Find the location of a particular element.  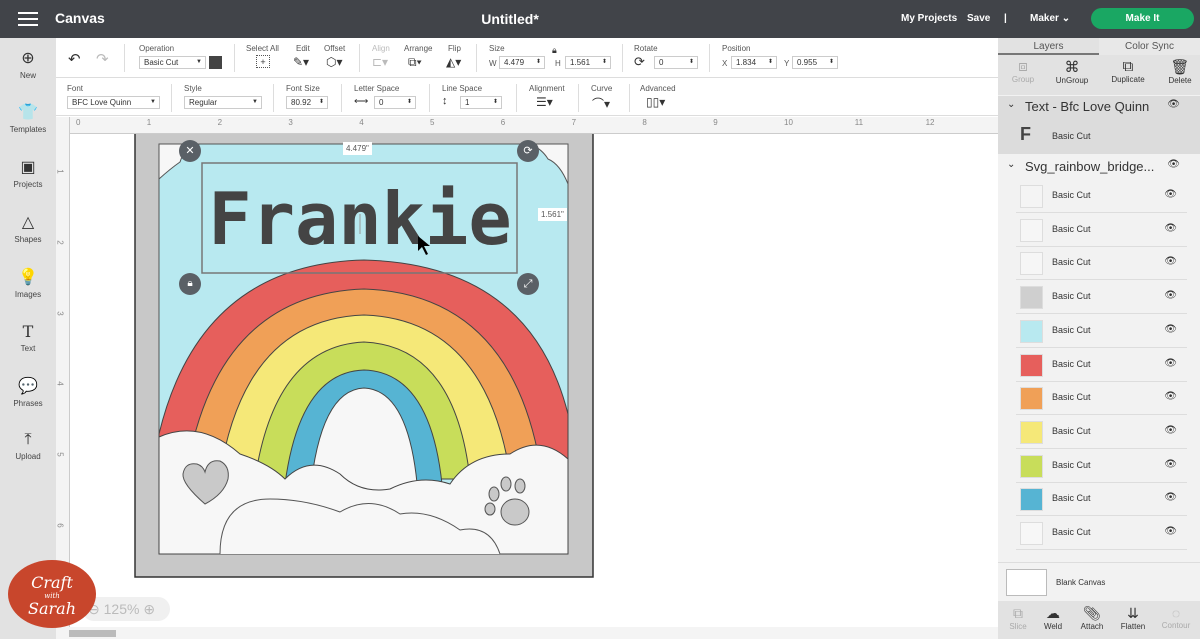

divider is located at coordinates (234, 58).